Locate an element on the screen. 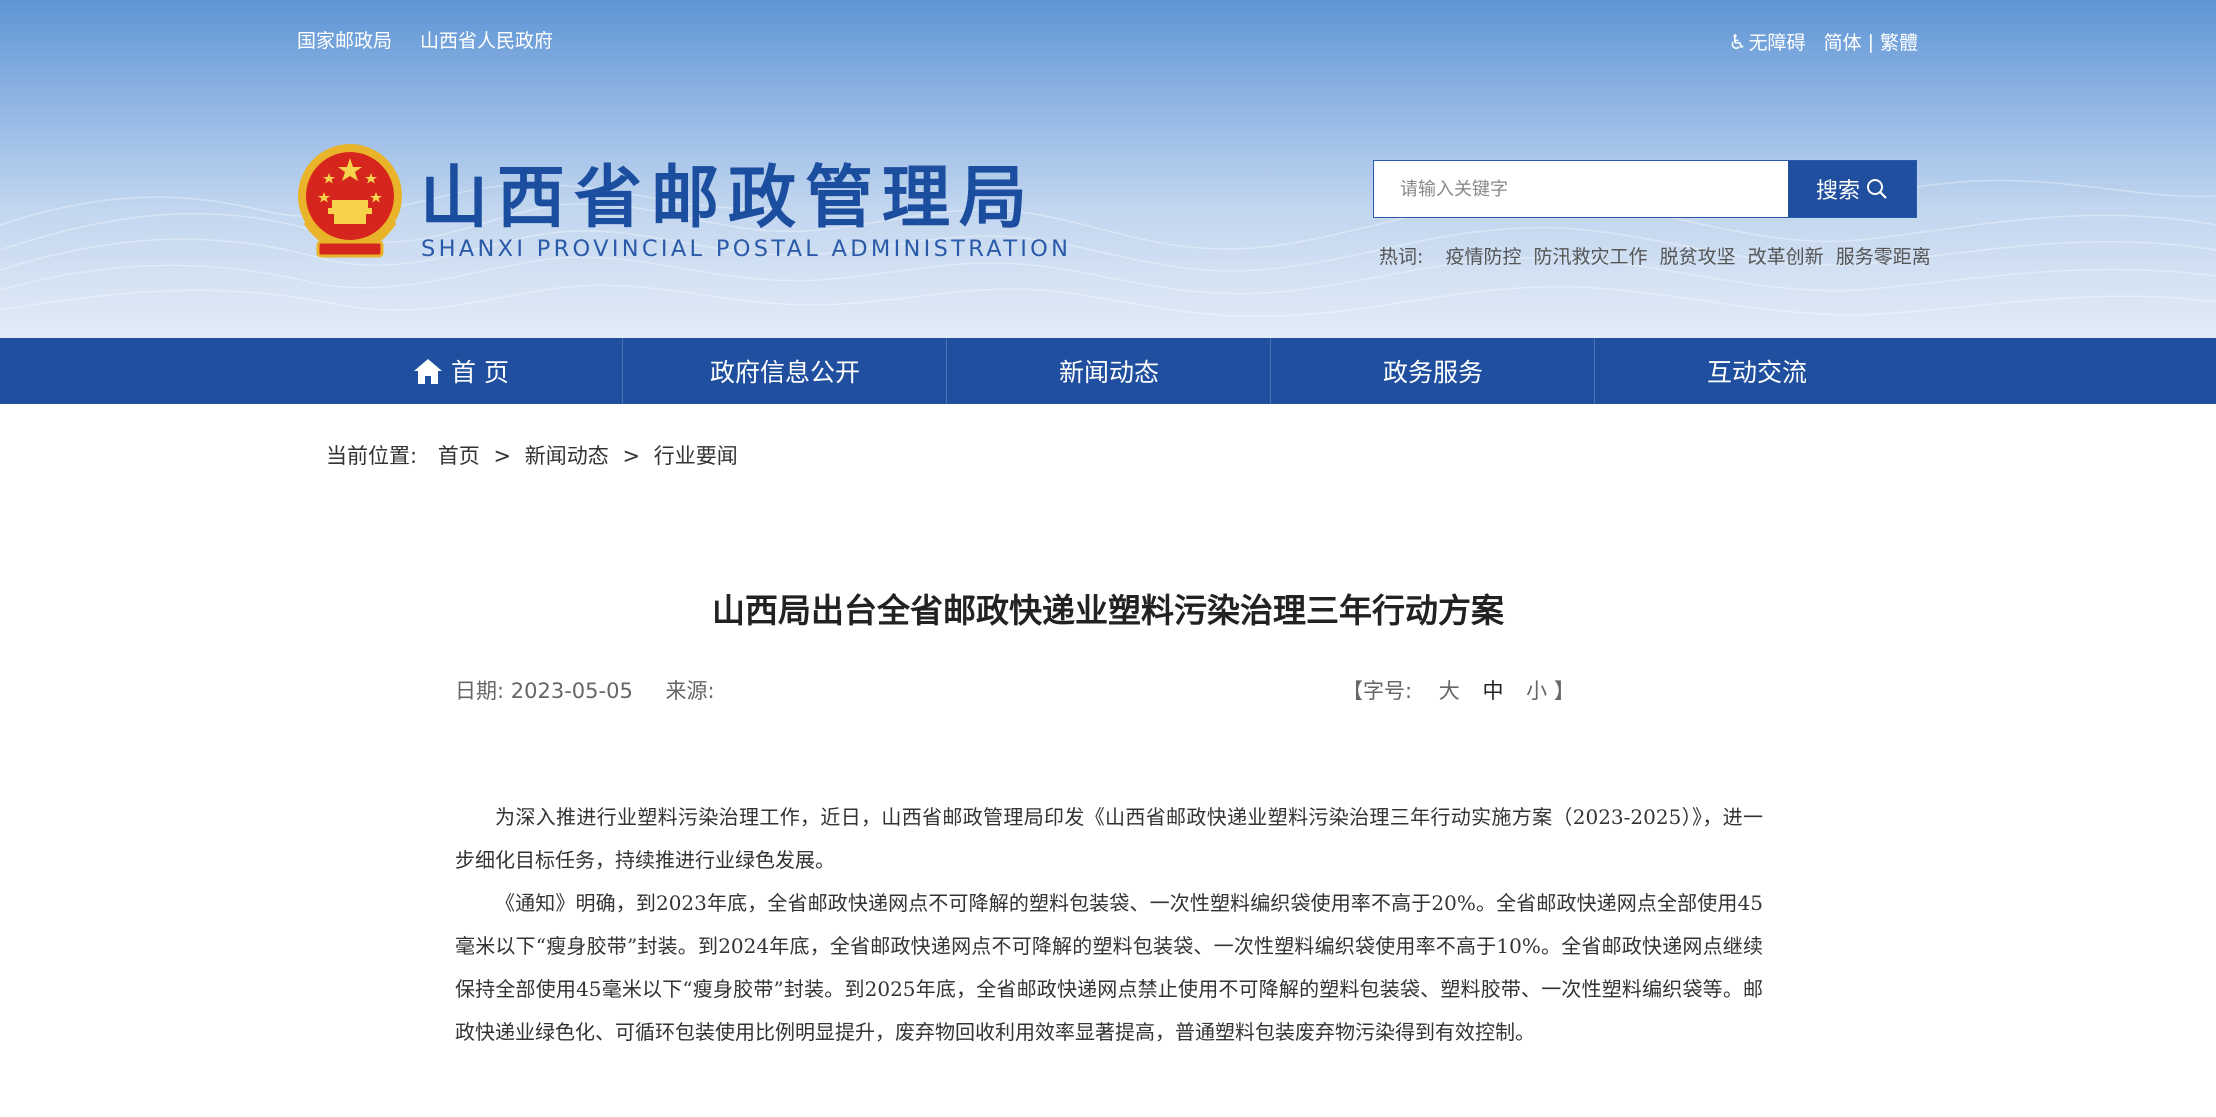  nav-interaction: 互动交流 is located at coordinates (1757, 371).